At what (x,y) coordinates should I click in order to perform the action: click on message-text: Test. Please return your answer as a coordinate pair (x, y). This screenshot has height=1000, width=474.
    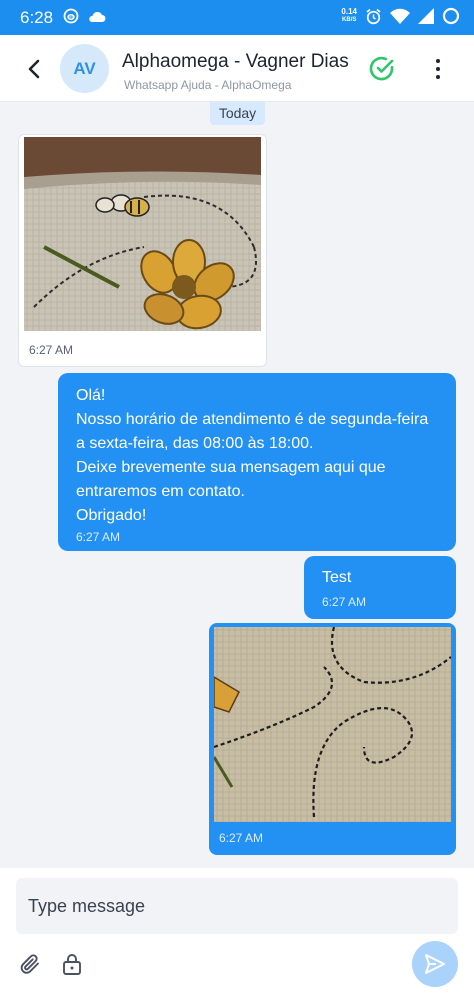
    Looking at the image, I should click on (337, 577).